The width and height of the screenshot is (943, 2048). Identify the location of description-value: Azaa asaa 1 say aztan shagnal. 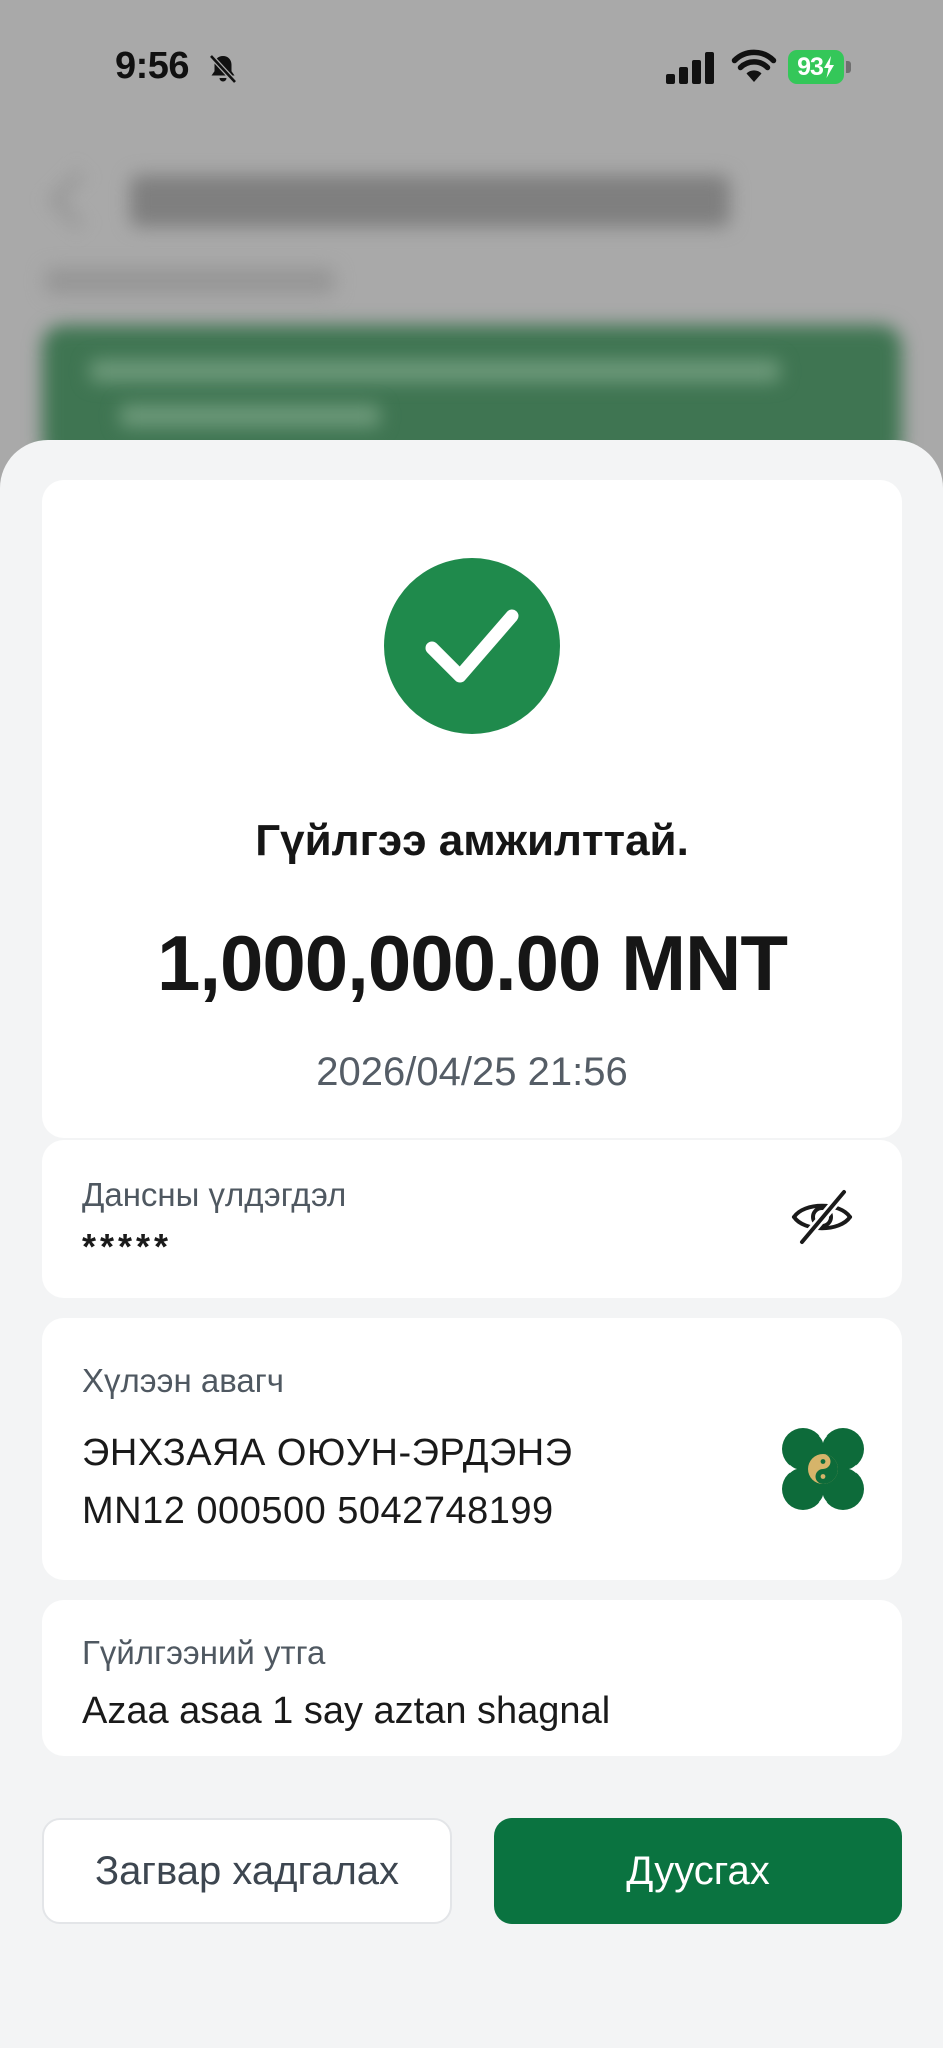
(346, 1711).